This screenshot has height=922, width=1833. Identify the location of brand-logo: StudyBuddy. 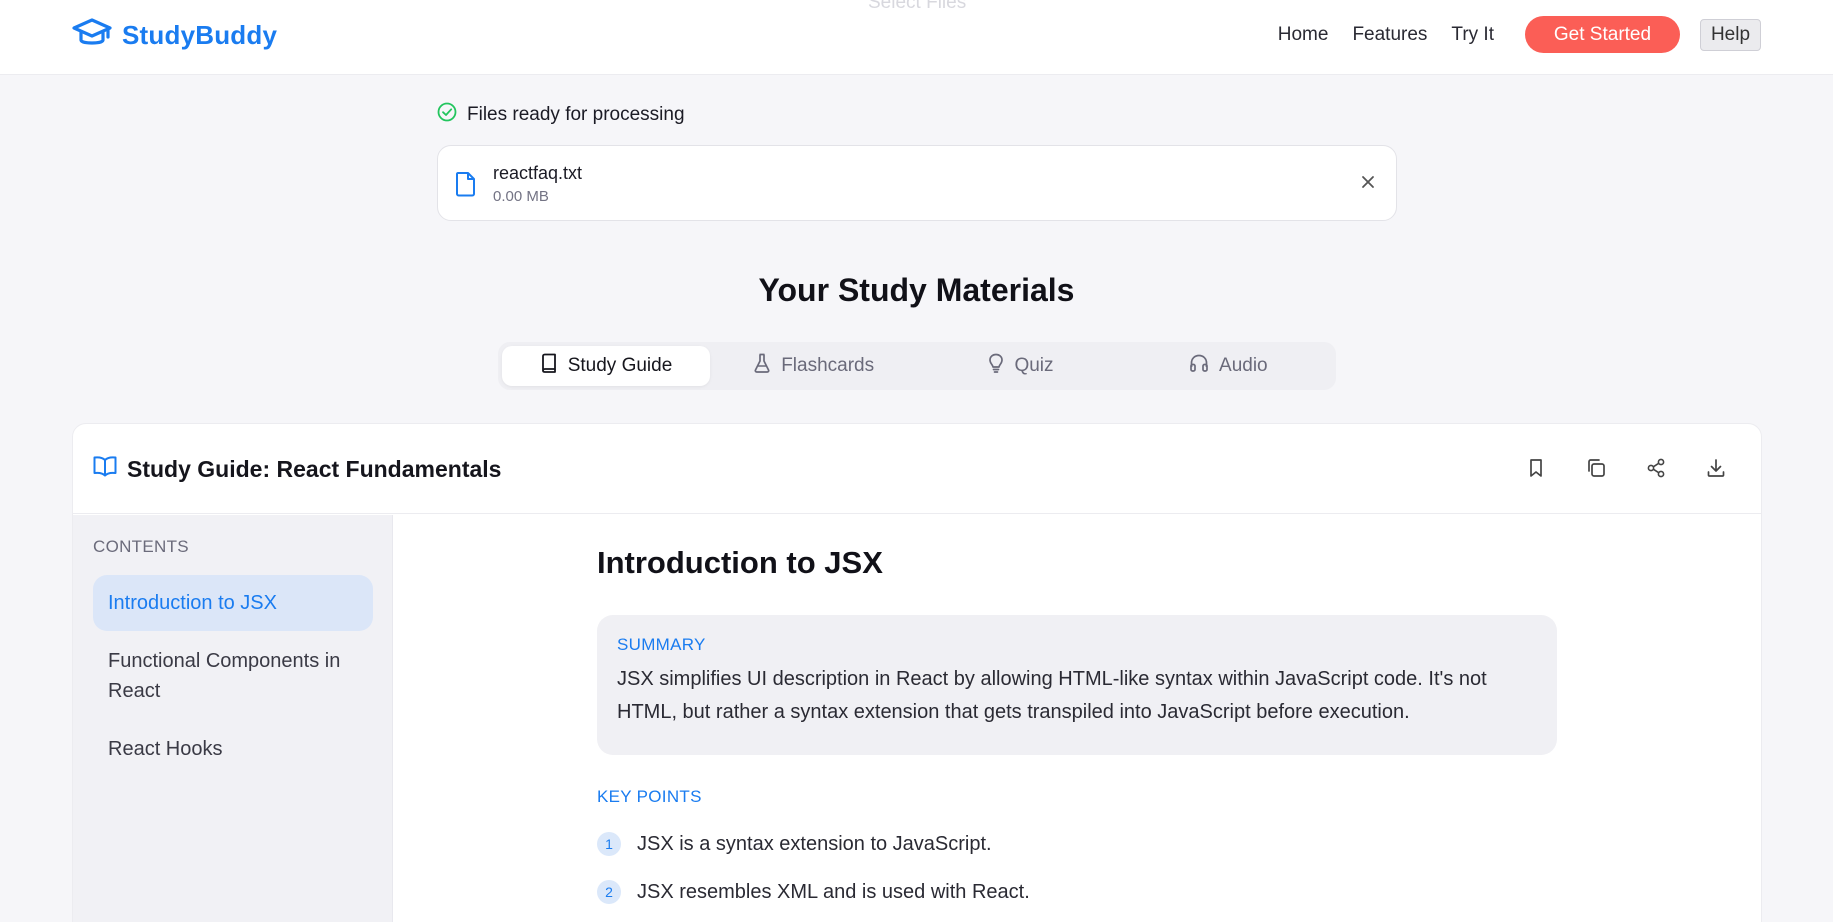
(174, 35).